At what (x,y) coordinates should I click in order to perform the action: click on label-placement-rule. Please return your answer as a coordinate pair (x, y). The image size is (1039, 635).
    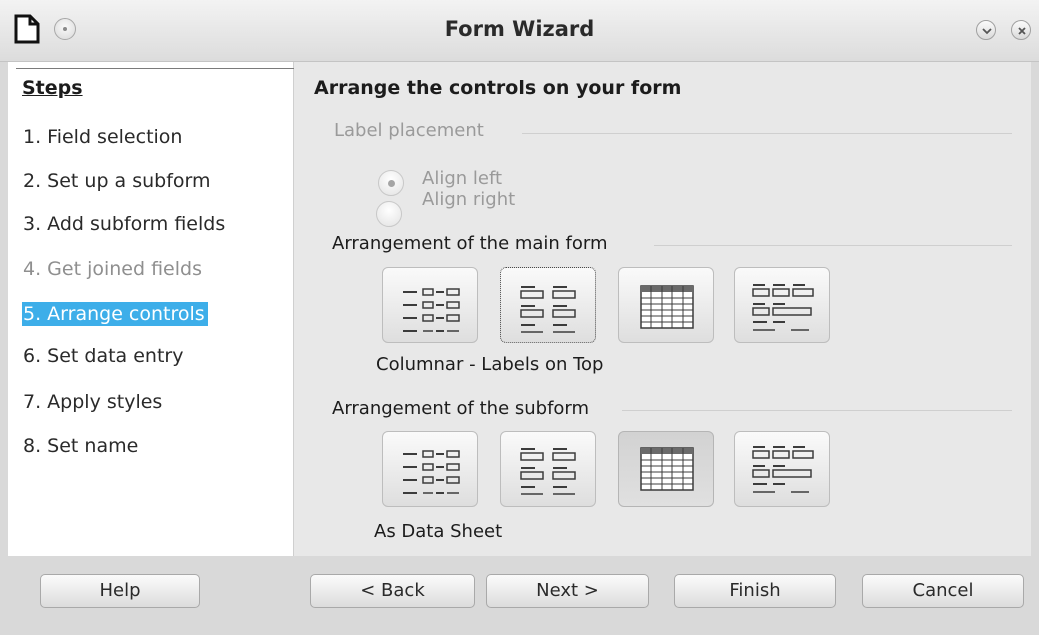
    Looking at the image, I should click on (767, 133).